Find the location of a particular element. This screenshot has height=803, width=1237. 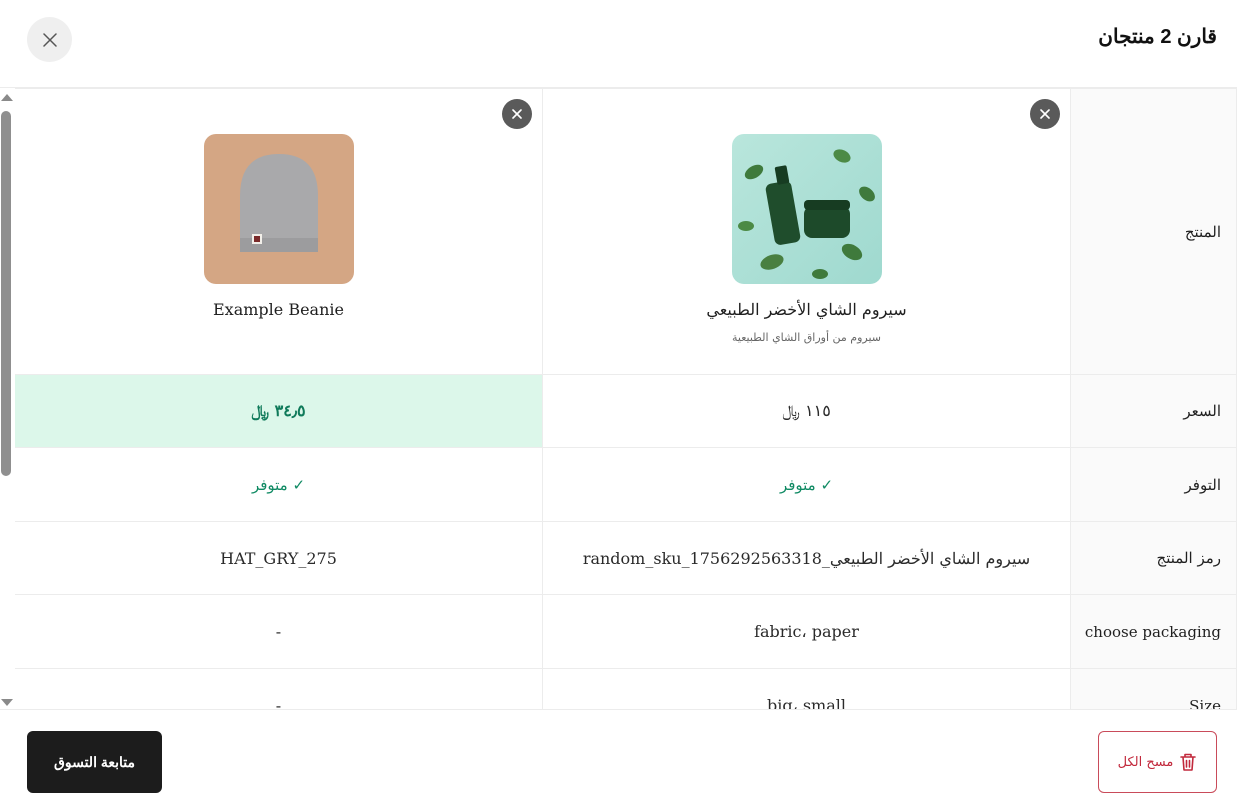

price-value: ١١٥ ﷼ is located at coordinates (806, 410).